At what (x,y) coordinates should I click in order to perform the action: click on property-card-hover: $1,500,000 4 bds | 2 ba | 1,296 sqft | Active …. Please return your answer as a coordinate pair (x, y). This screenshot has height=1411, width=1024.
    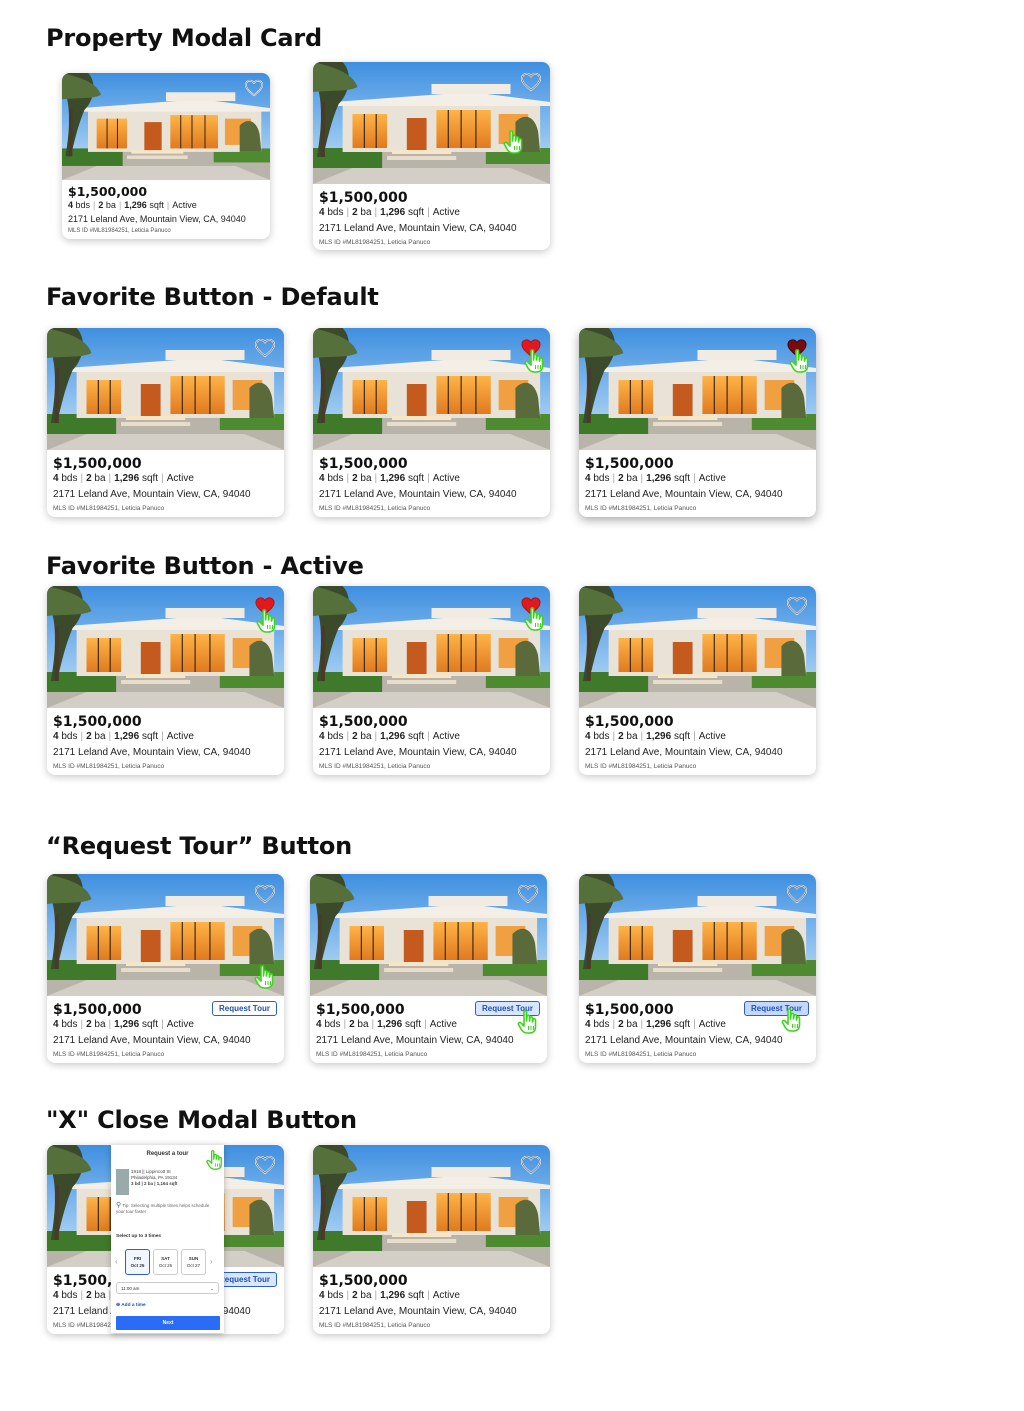
    Looking at the image, I should click on (431, 156).